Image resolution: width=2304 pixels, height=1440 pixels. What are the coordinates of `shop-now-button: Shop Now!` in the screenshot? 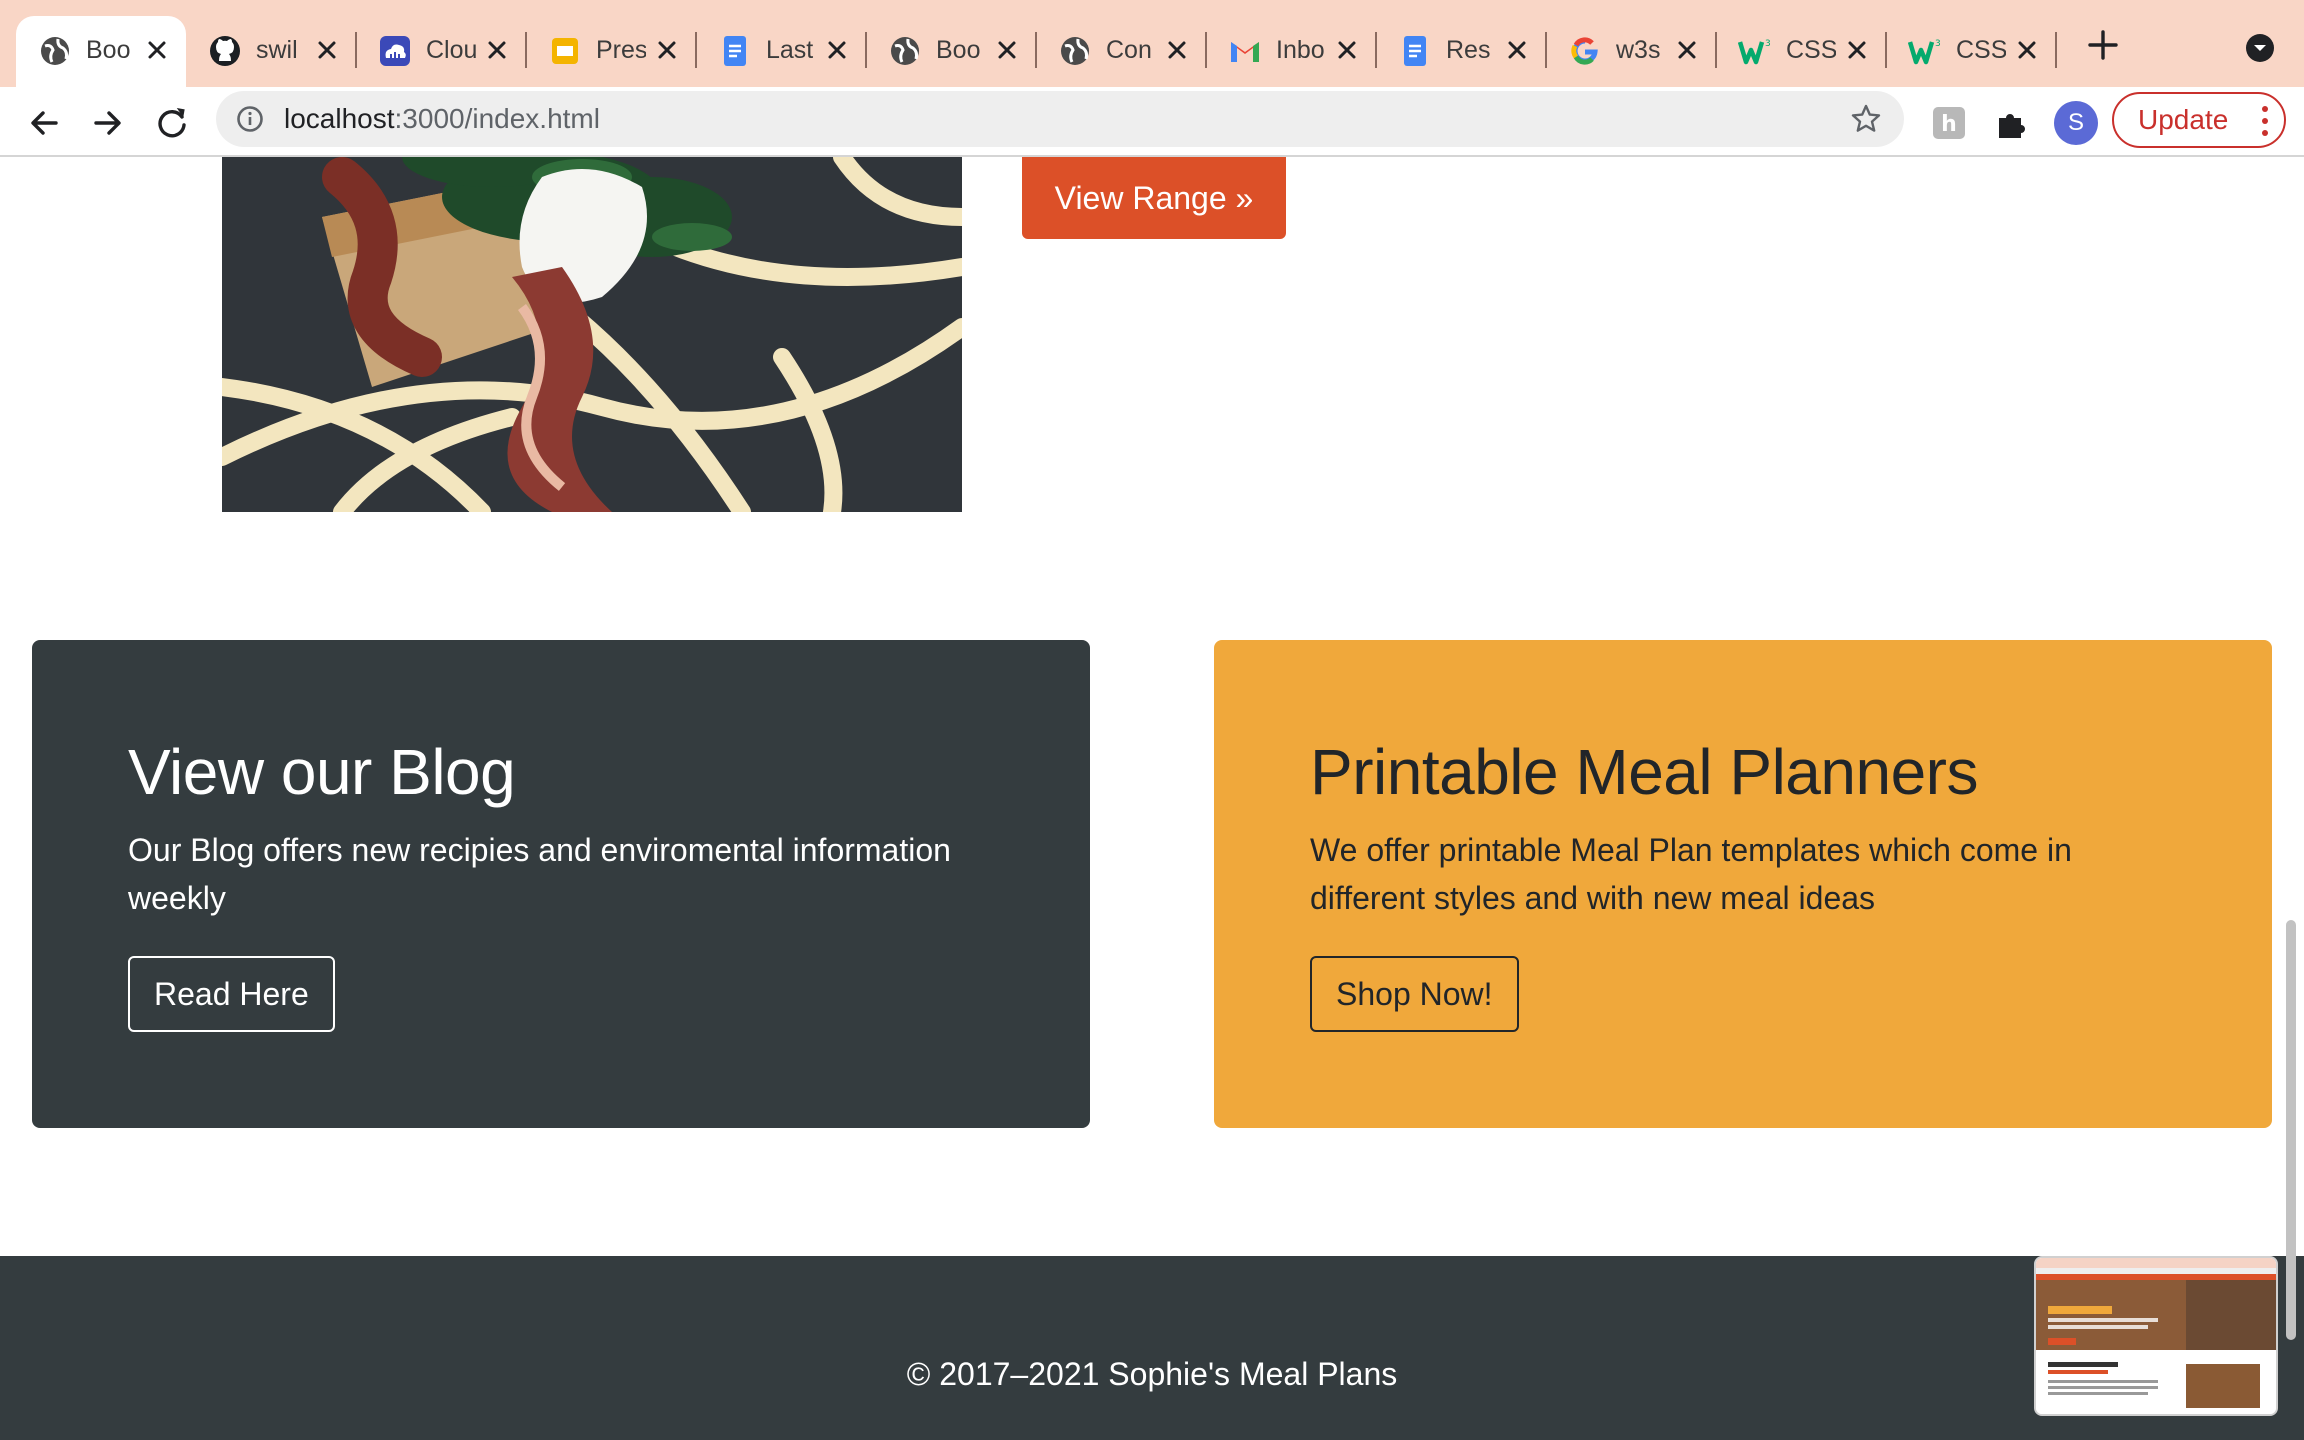 It's located at (1414, 994).